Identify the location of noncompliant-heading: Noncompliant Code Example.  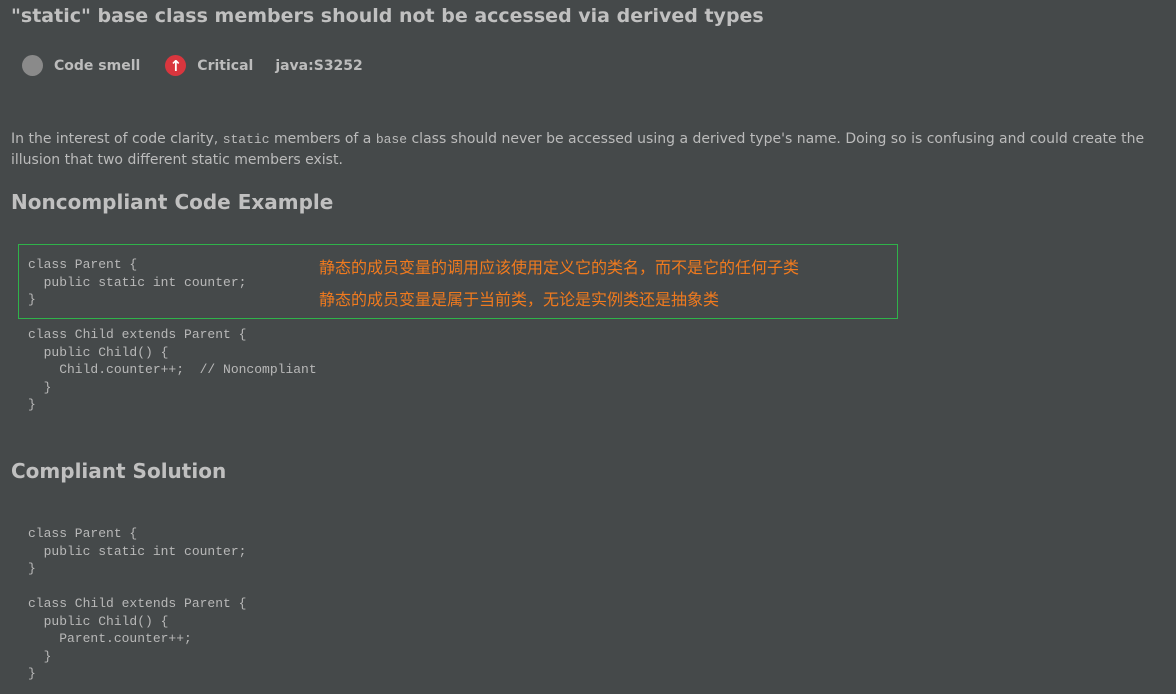
(172, 202).